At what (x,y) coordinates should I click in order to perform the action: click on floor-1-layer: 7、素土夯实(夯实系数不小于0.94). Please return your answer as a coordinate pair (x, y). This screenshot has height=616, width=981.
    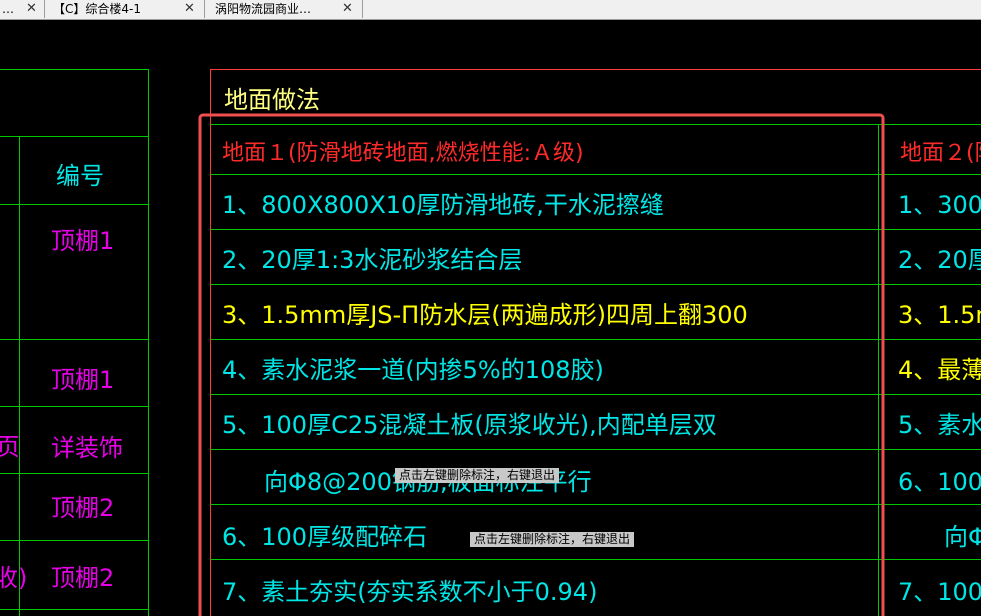
    Looking at the image, I should click on (409, 592).